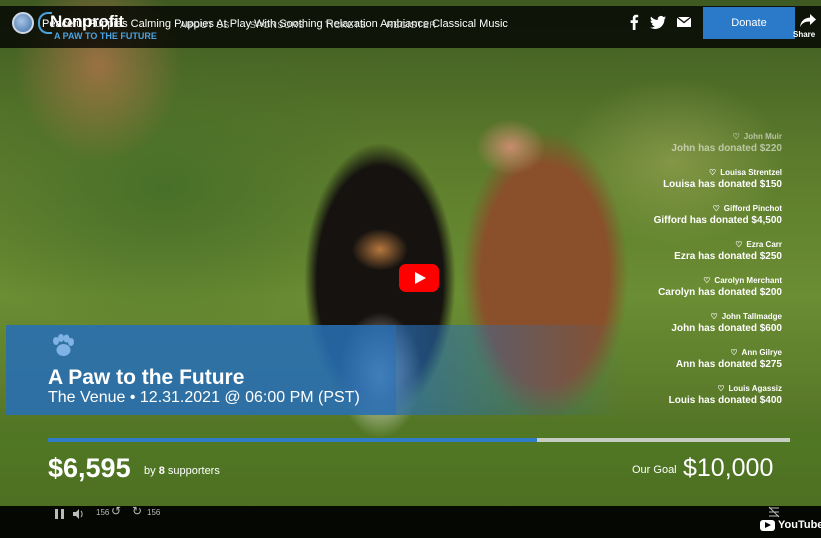  What do you see at coordinates (725, 400) in the screenshot?
I see `donor-message: Louis has donated $400` at bounding box center [725, 400].